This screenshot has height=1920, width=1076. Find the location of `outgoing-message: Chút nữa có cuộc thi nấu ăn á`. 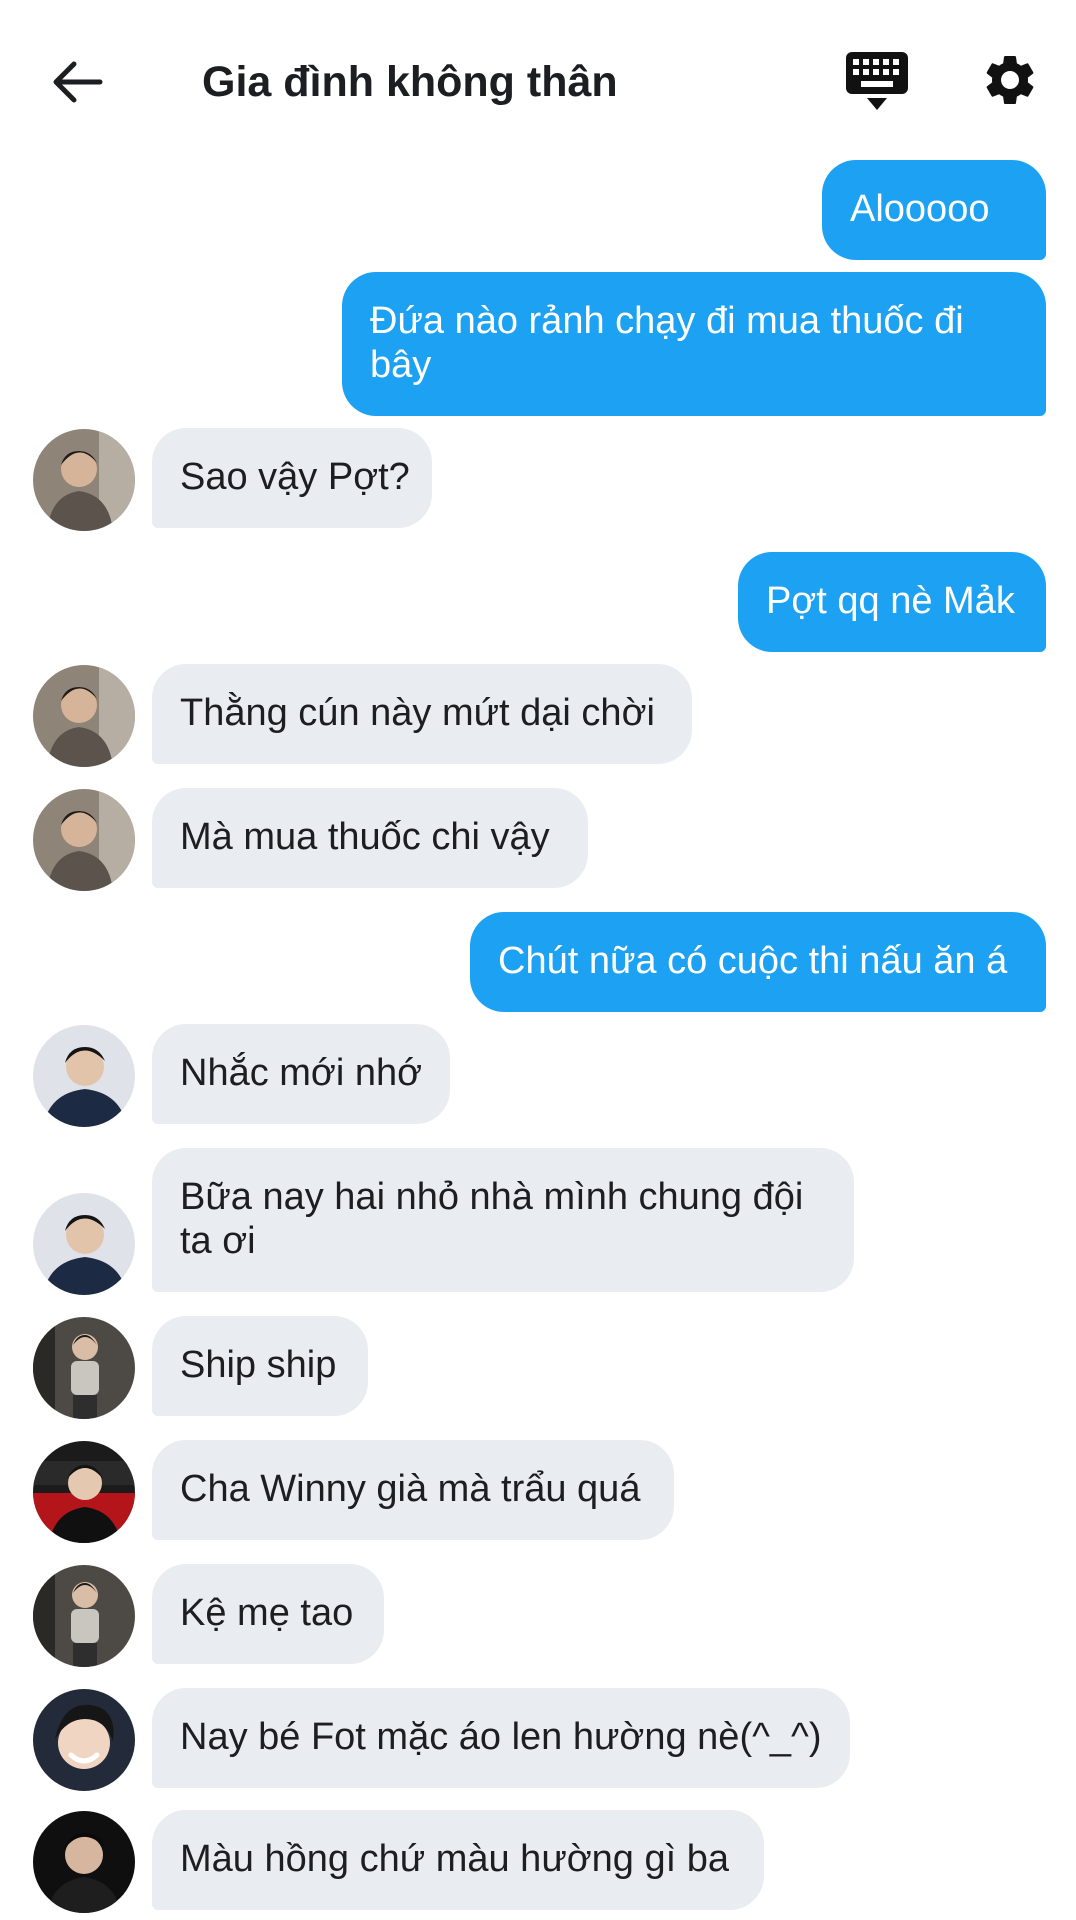

outgoing-message: Chút nữa có cuộc thi nấu ăn á is located at coordinates (758, 962).